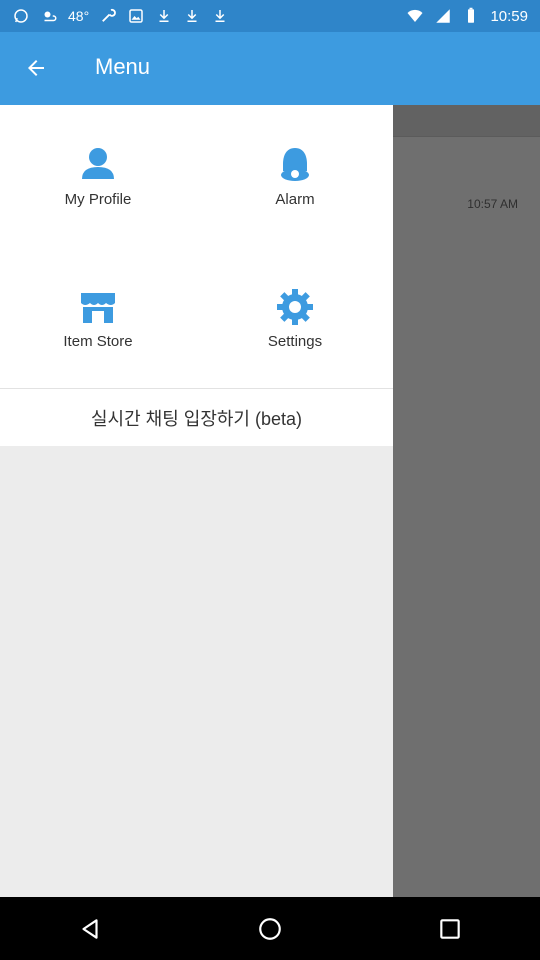  I want to click on background-message-time: 10:57 AM, so click(492, 204).